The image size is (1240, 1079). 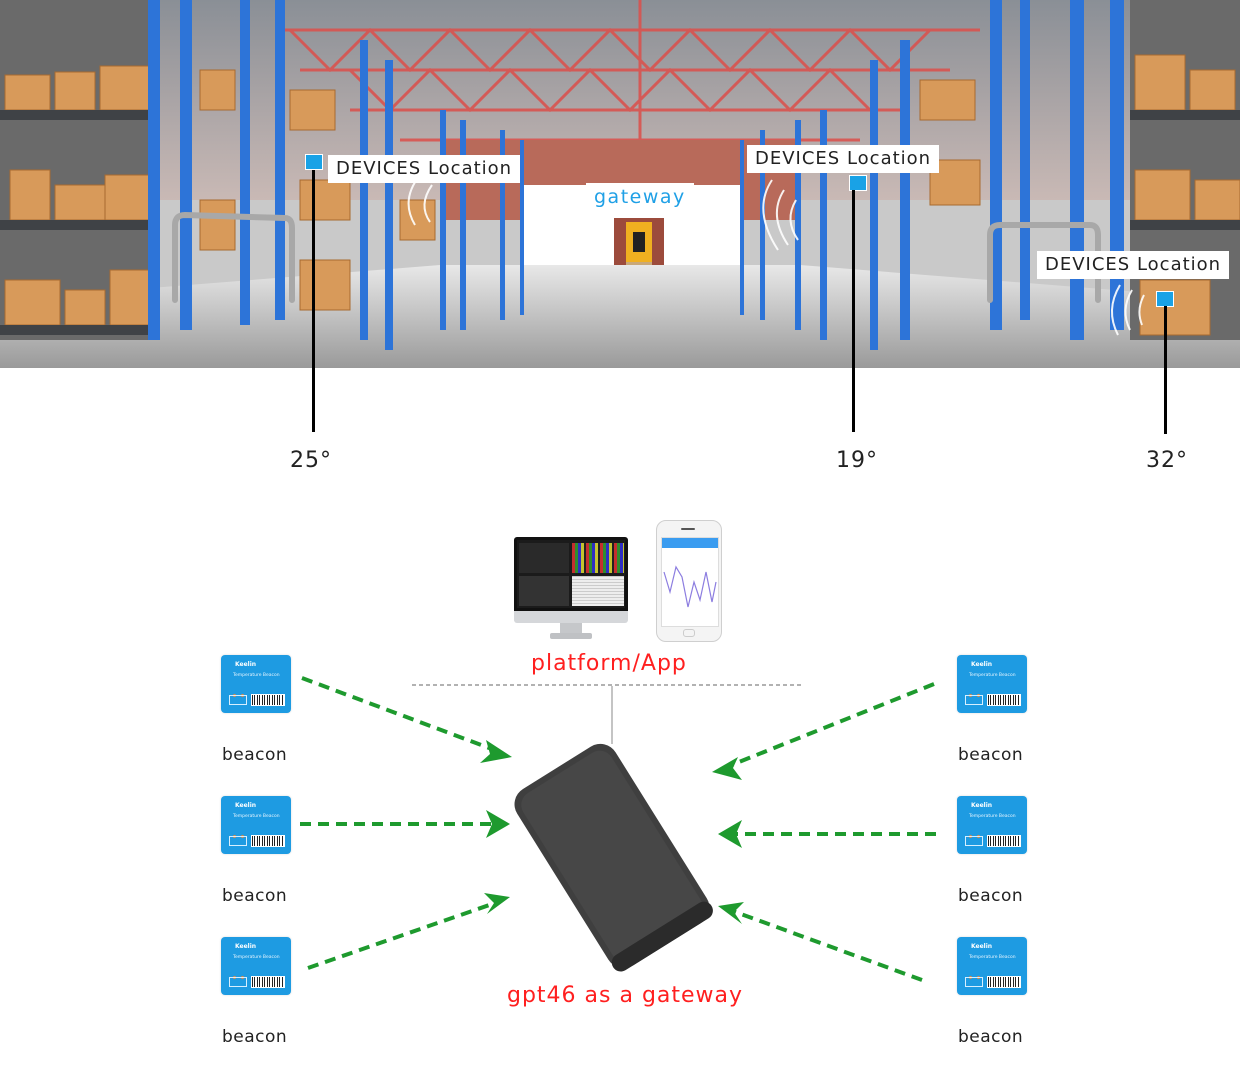 I want to click on gateway-device-label: gpt46 as a gateway, so click(x=625, y=995).